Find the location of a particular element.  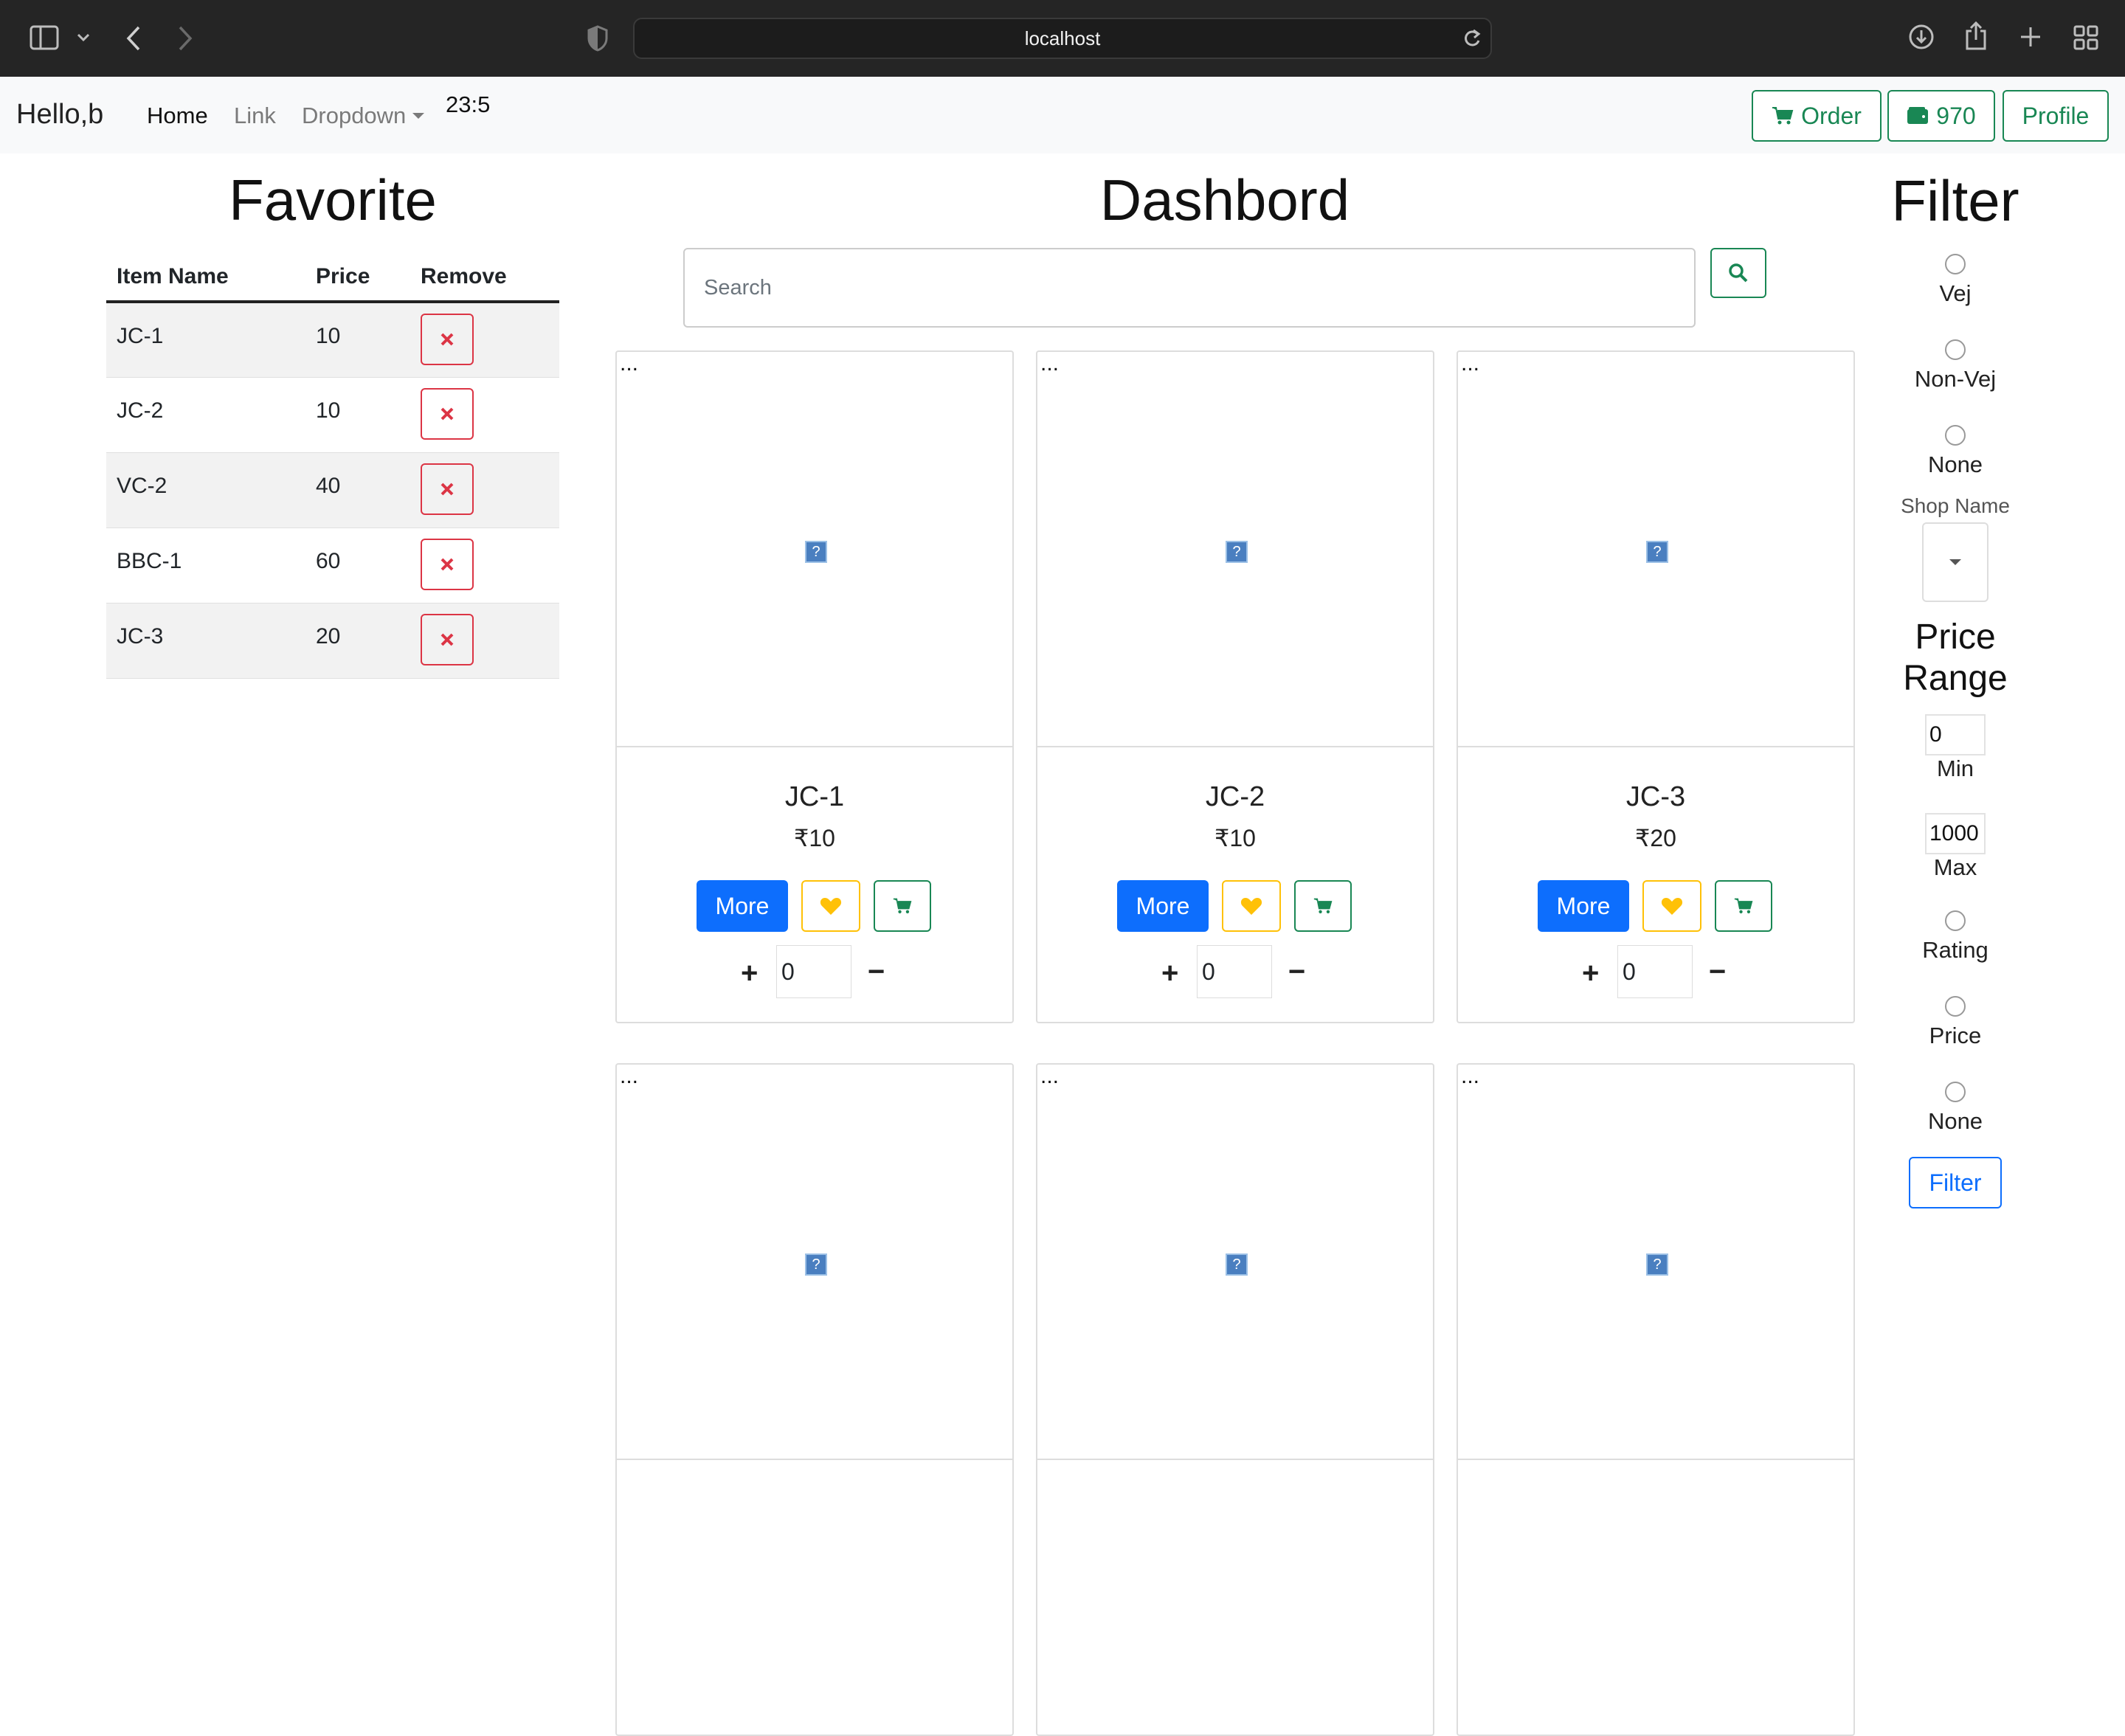

filter-button: Filter is located at coordinates (1955, 1182).